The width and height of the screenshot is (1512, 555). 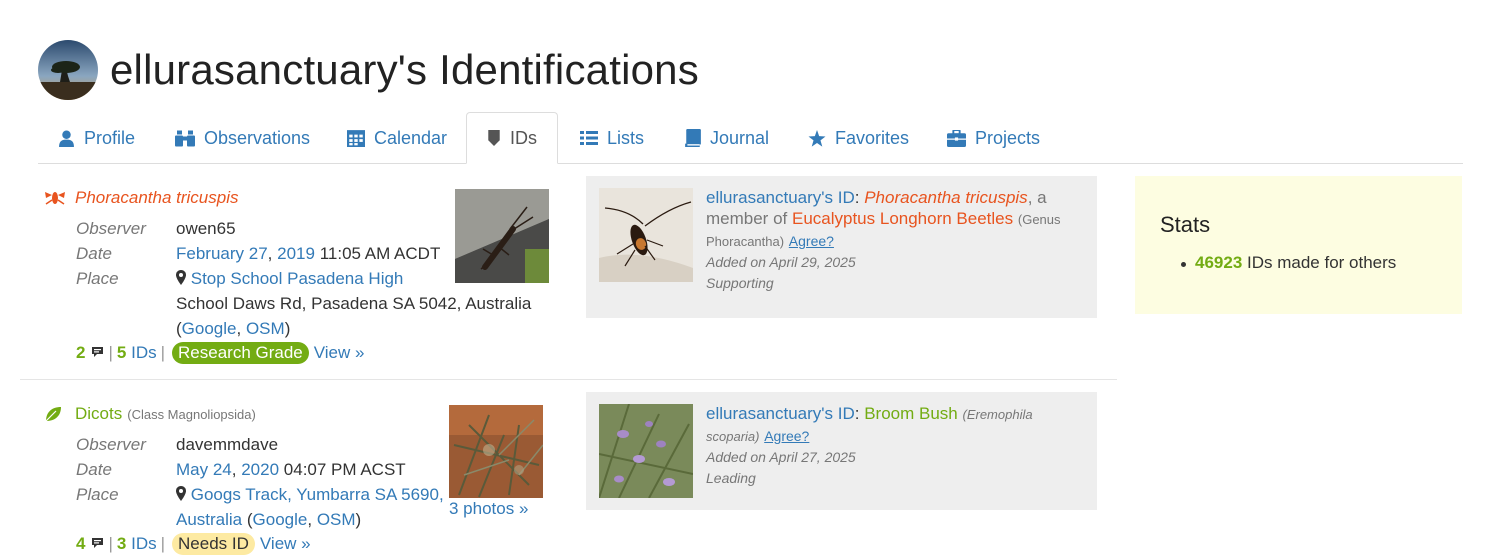 I want to click on tab-observations: Observations, so click(x=242, y=138).